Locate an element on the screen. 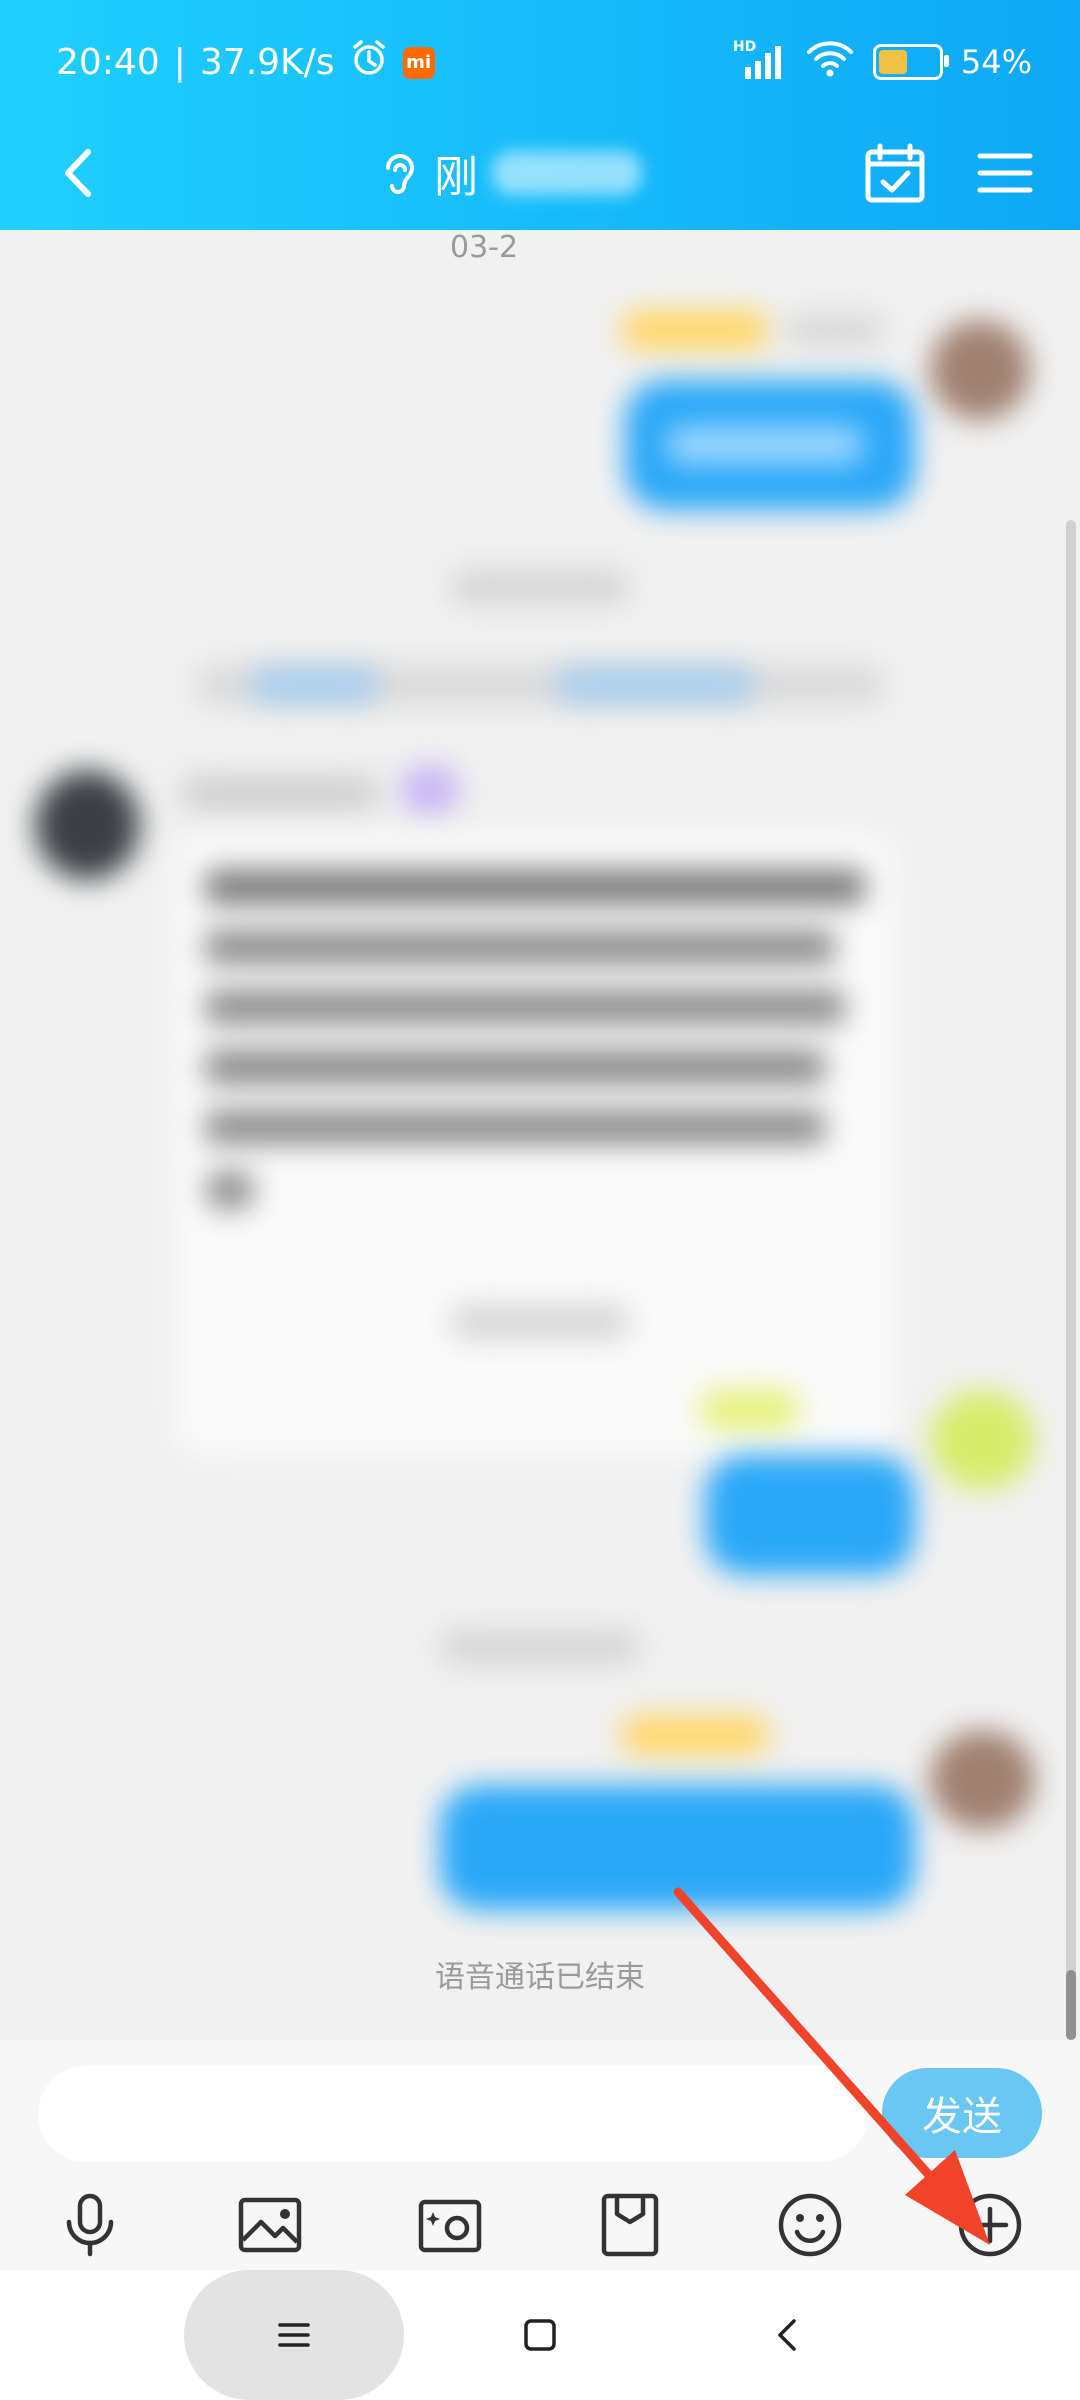  image-icon is located at coordinates (270, 2225).